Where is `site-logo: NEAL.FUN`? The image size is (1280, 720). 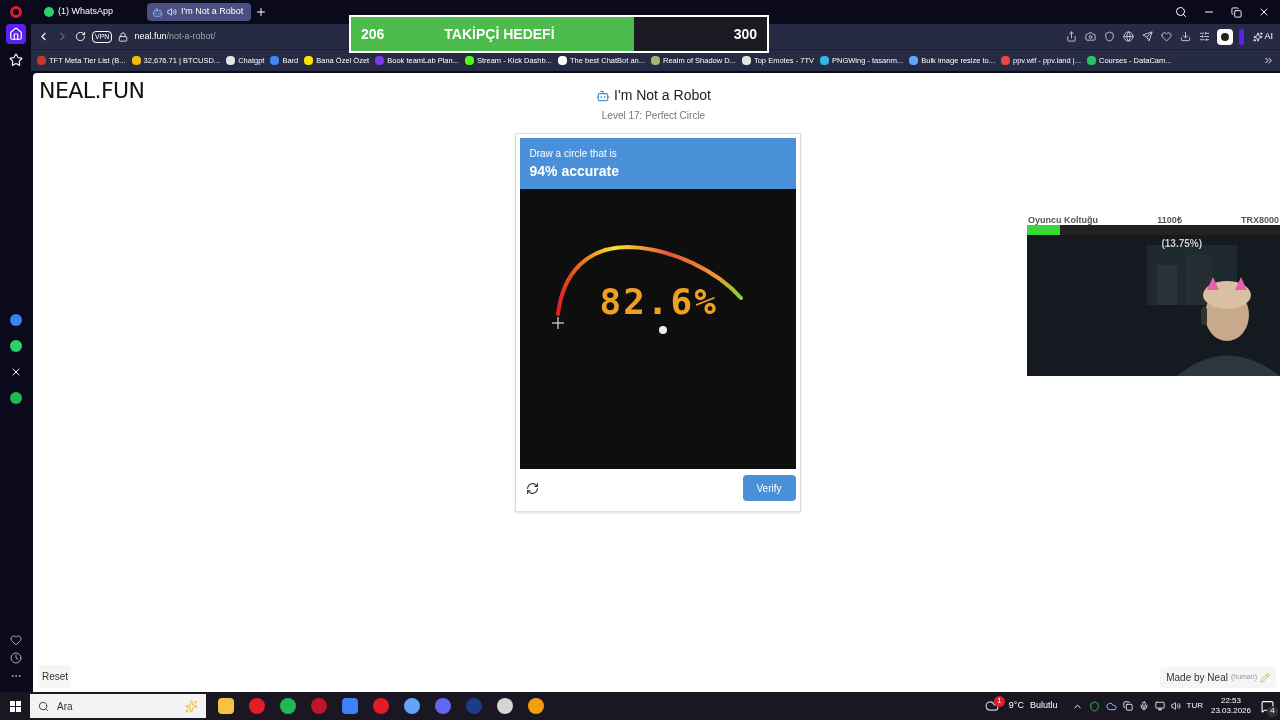 site-logo: NEAL.FUN is located at coordinates (99, 91).